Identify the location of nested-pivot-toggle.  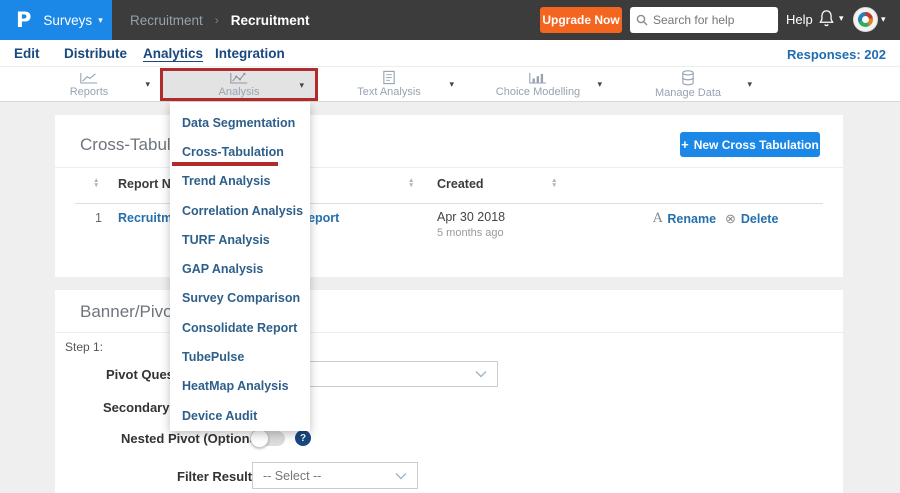
(267, 438).